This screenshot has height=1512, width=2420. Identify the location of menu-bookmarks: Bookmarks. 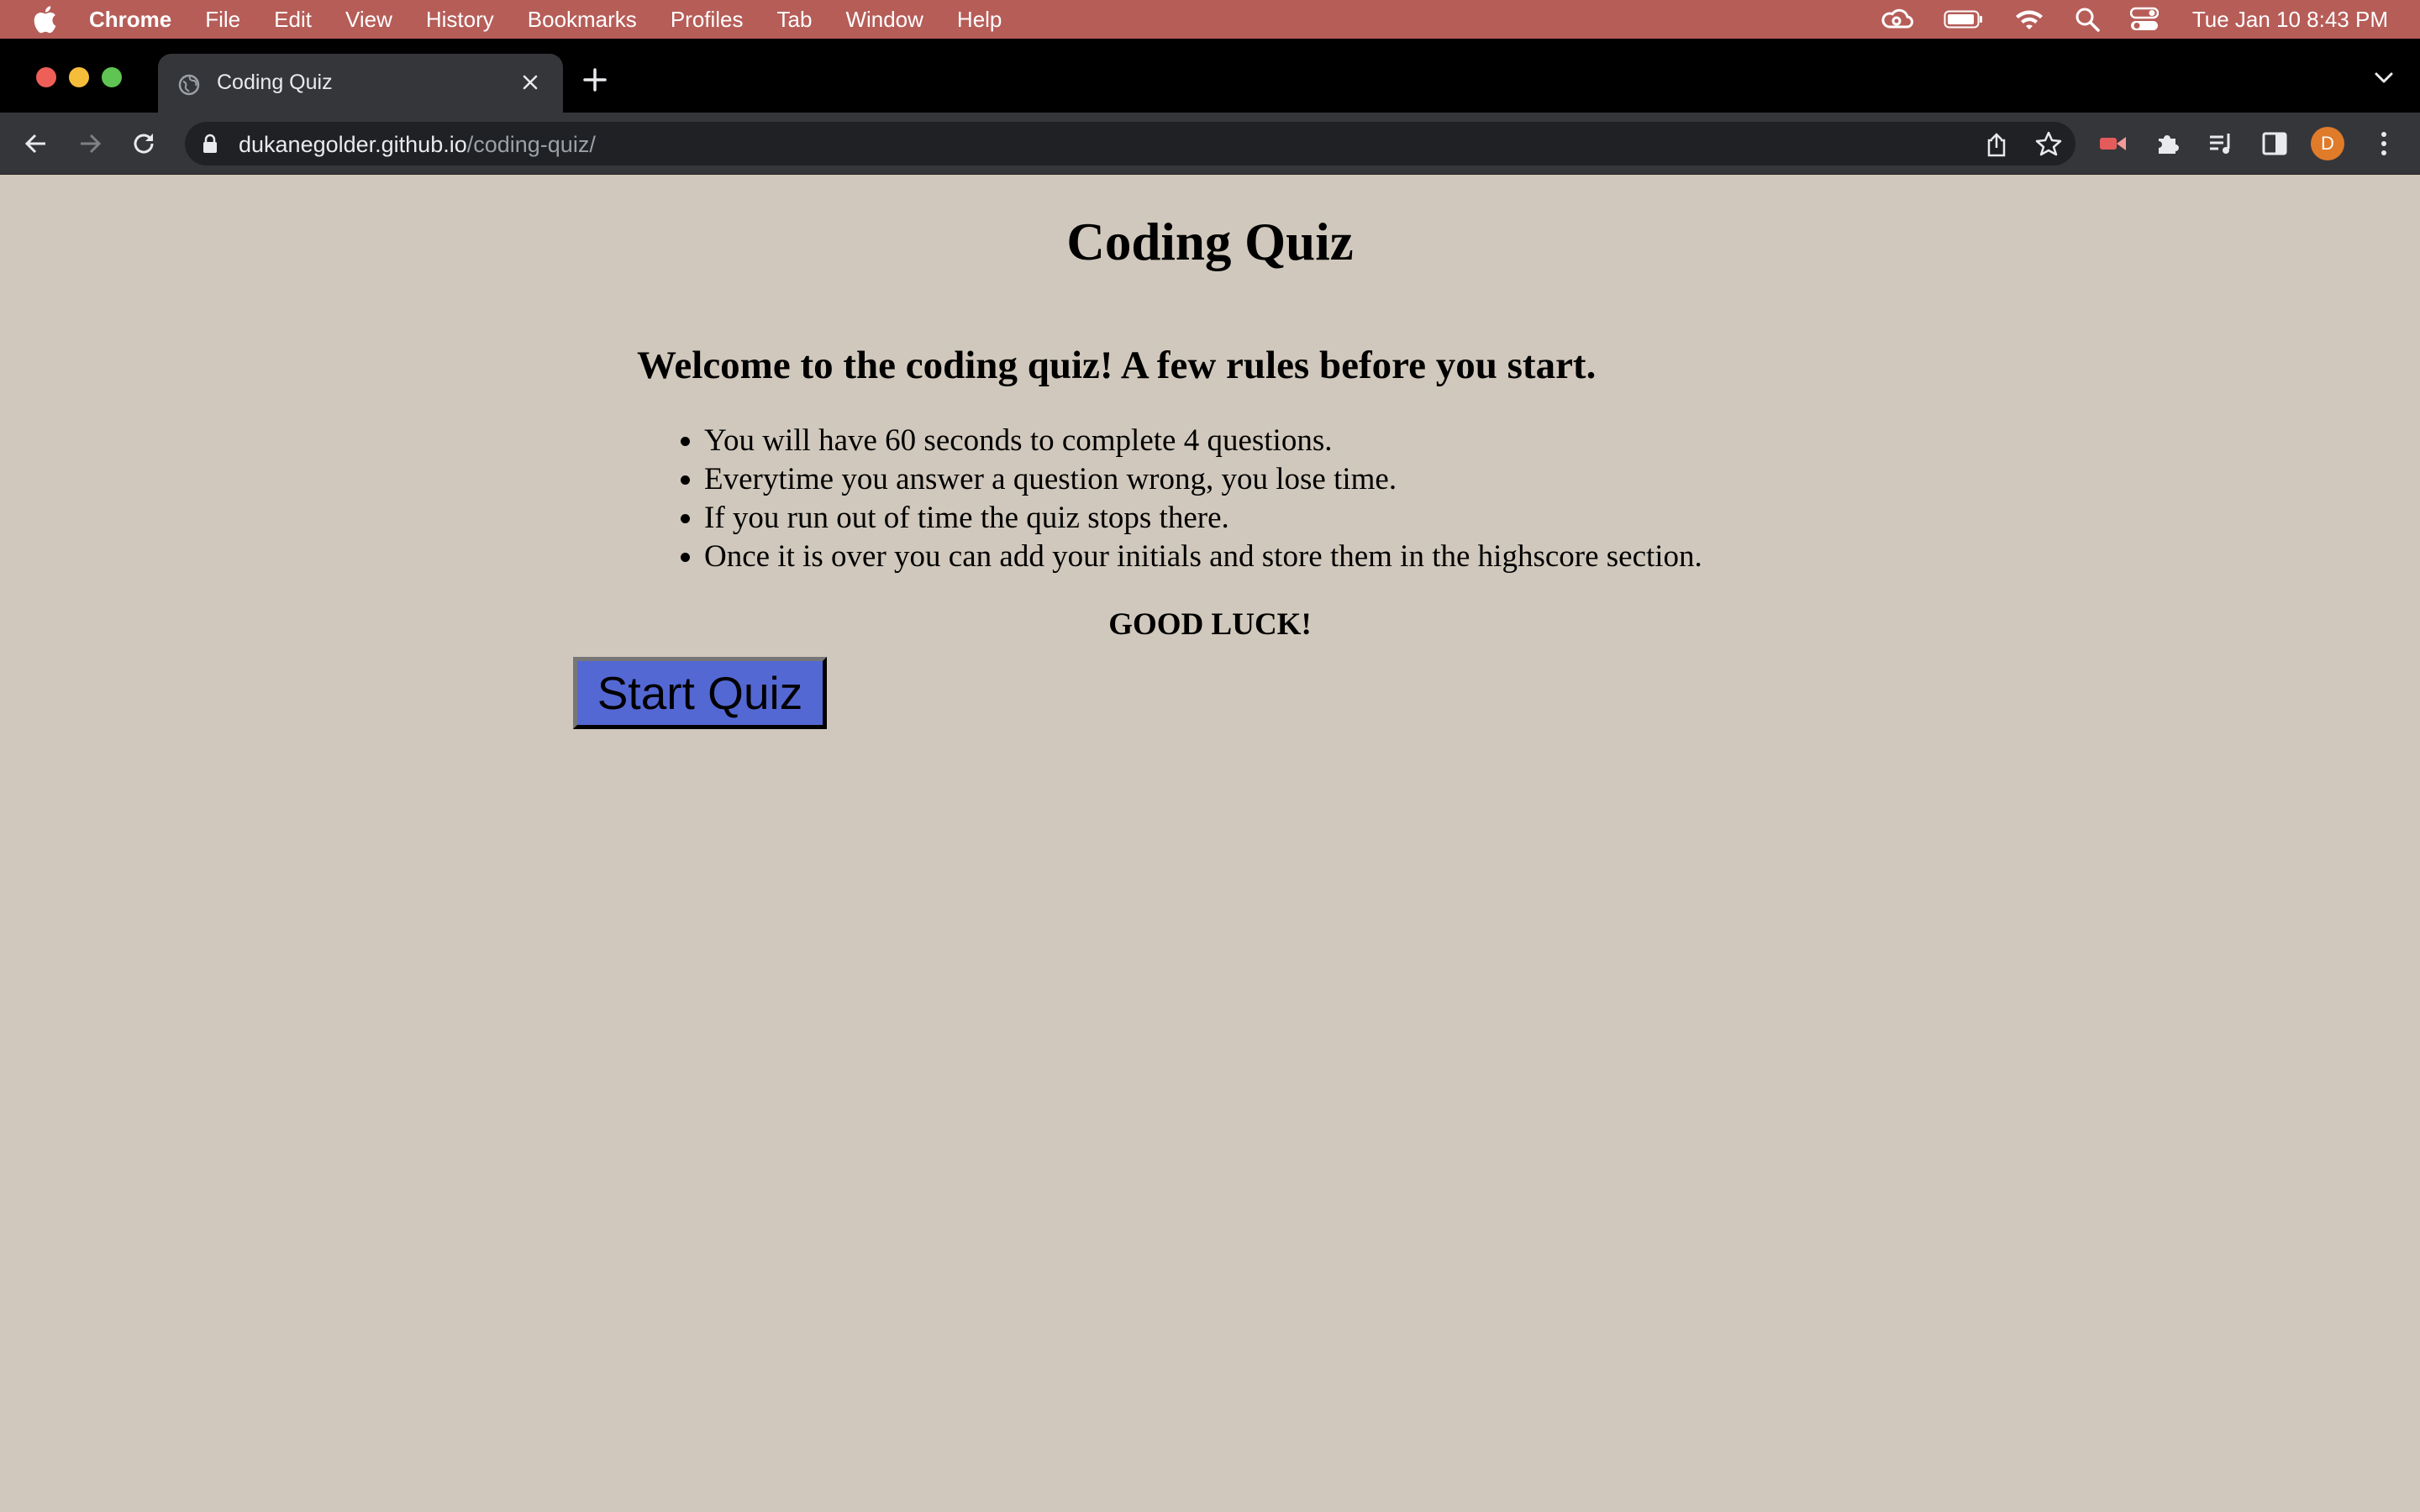
(582, 20).